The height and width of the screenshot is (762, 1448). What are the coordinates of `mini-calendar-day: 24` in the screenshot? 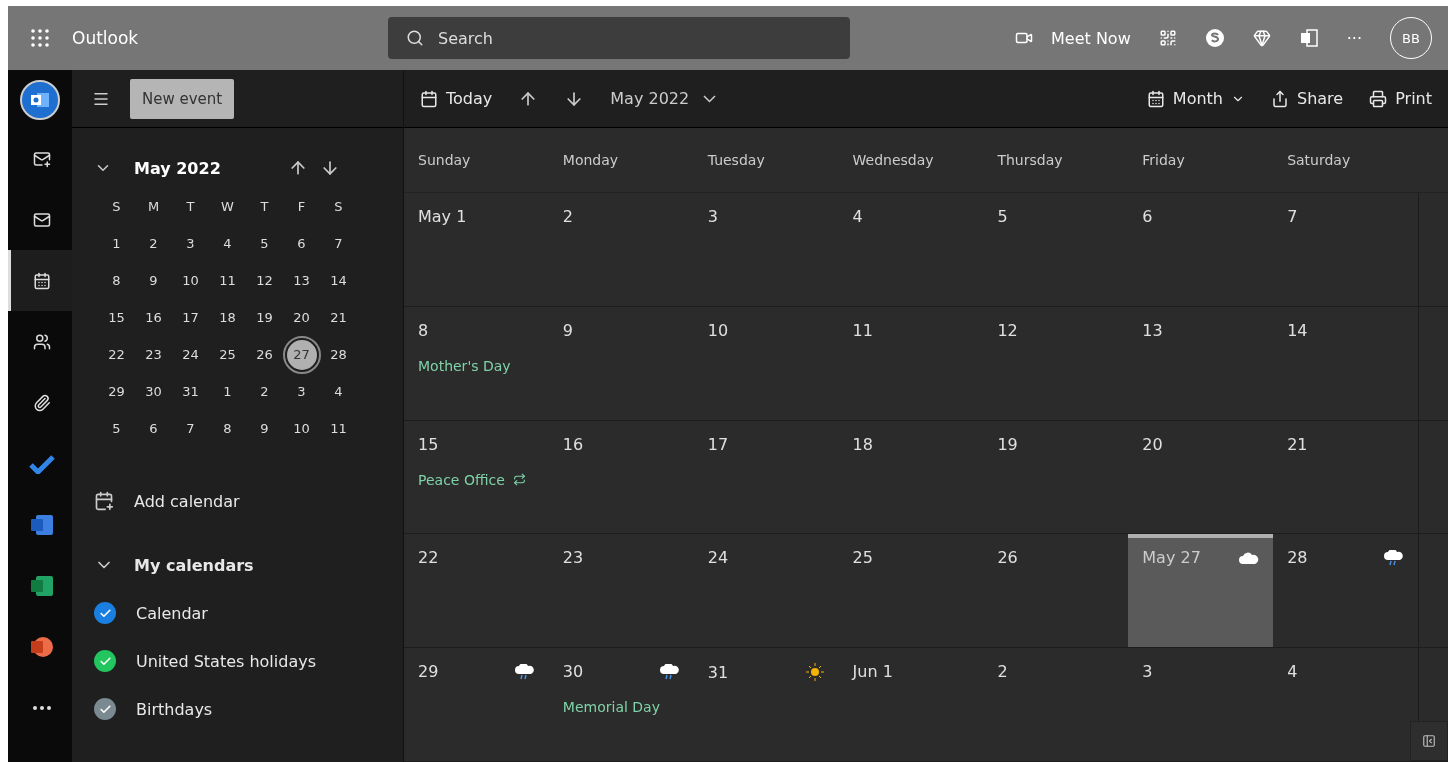 It's located at (190, 354).